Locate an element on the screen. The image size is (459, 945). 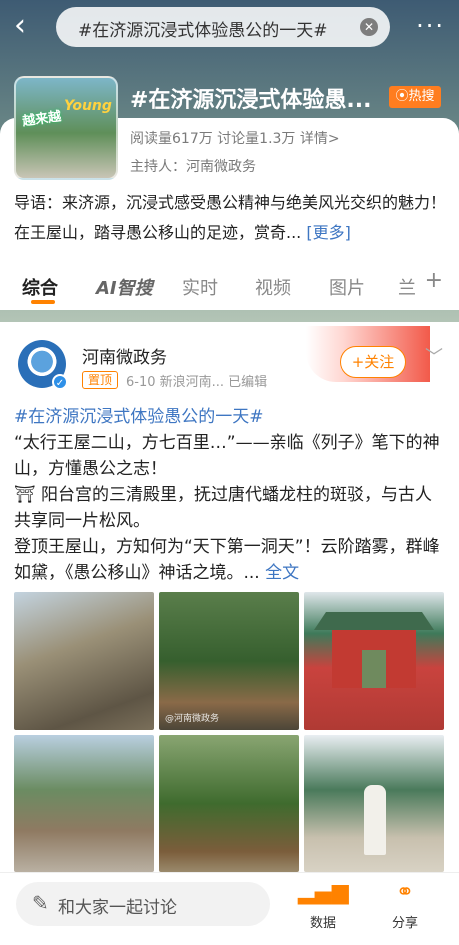
hot-search-badge: ⦿热搜 is located at coordinates (415, 97).